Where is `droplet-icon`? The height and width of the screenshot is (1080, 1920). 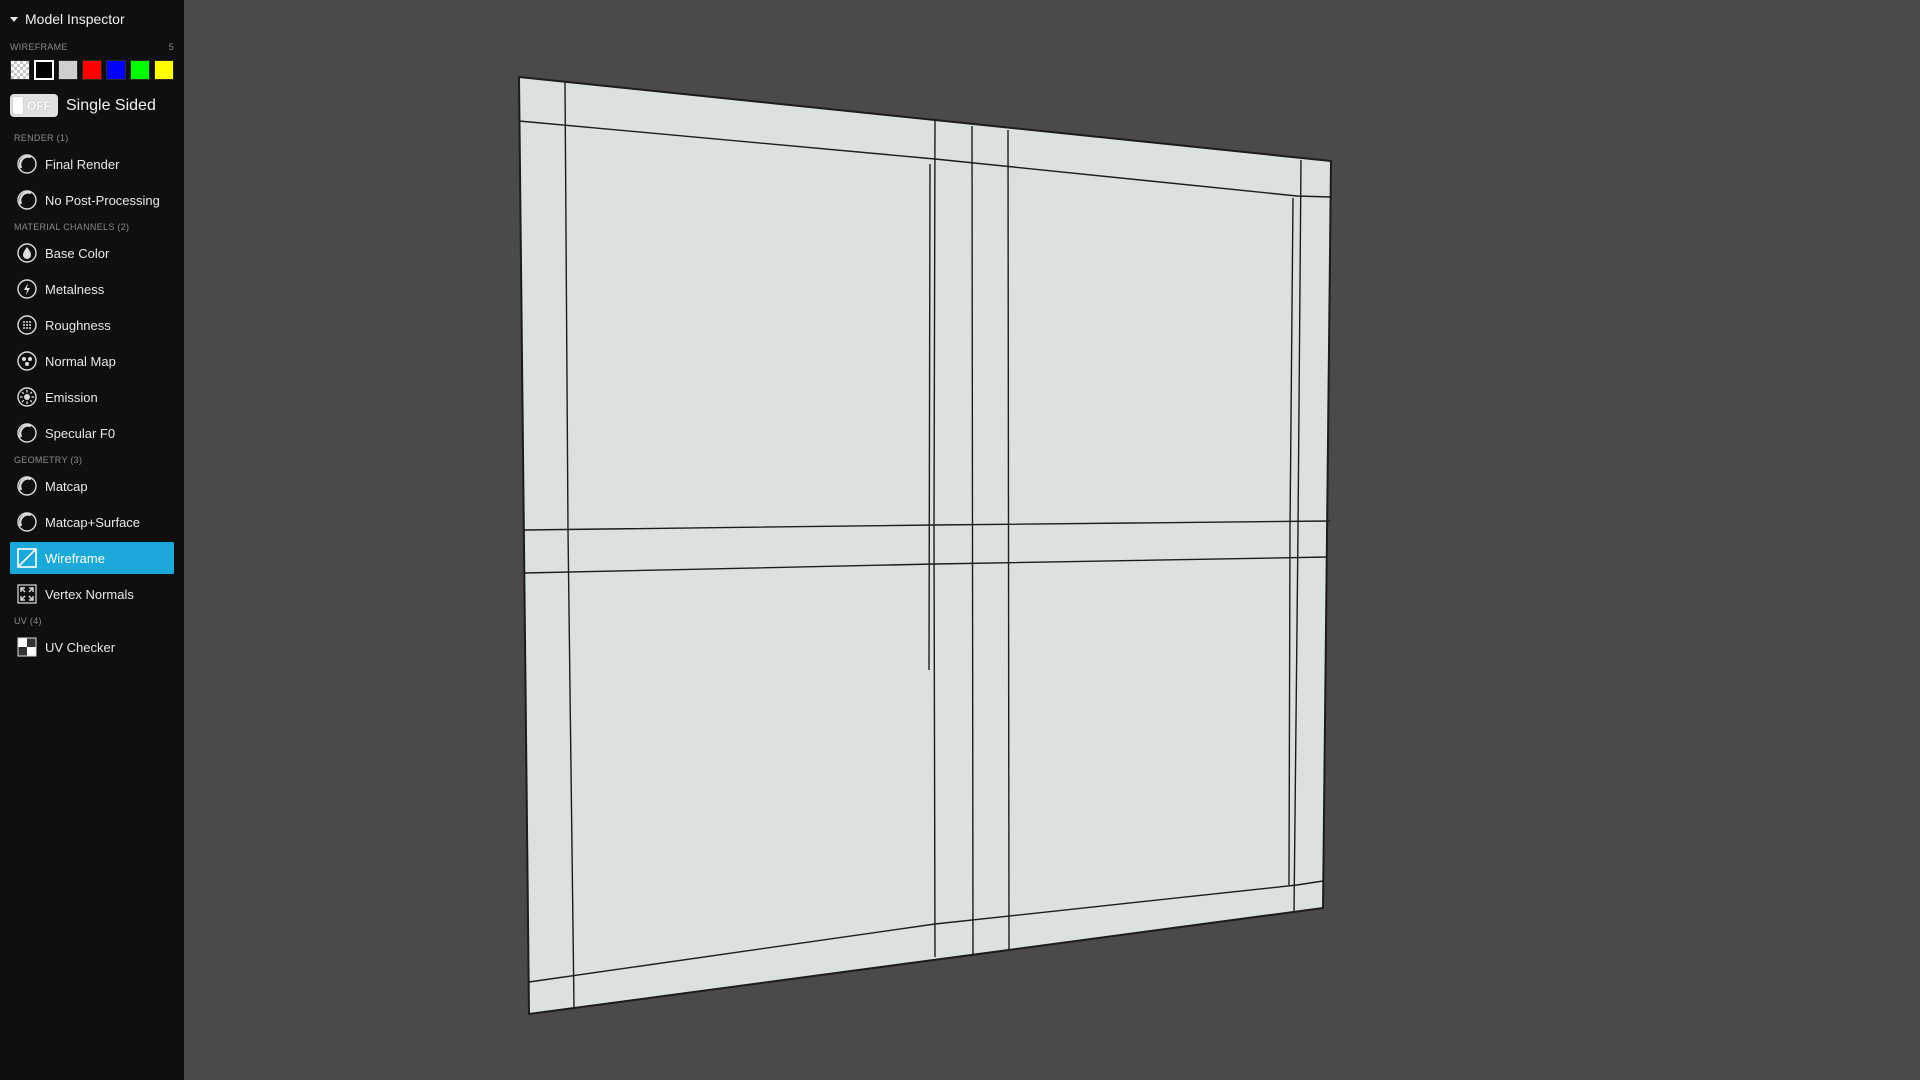 droplet-icon is located at coordinates (27, 253).